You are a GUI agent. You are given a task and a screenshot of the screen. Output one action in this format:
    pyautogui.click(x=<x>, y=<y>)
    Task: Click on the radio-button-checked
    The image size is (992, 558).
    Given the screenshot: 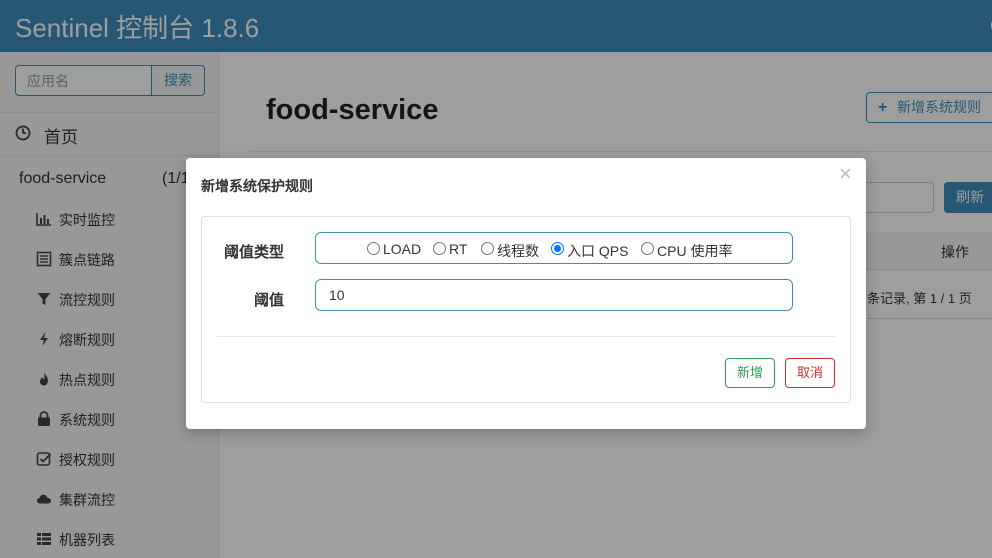 What is the action you would take?
    pyautogui.click(x=557, y=248)
    